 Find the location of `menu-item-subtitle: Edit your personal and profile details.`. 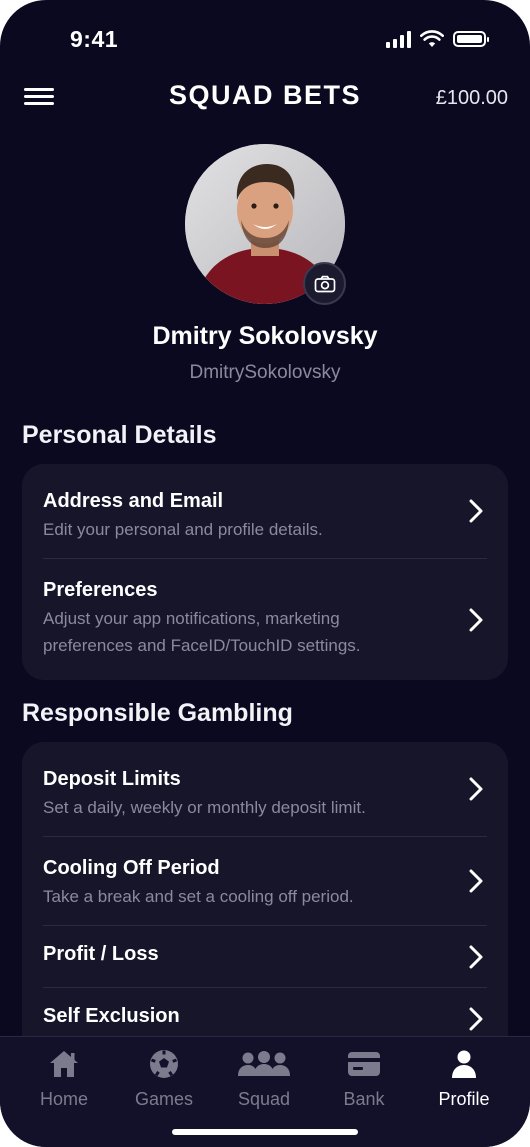

menu-item-subtitle: Edit your personal and profile details. is located at coordinates (183, 529).